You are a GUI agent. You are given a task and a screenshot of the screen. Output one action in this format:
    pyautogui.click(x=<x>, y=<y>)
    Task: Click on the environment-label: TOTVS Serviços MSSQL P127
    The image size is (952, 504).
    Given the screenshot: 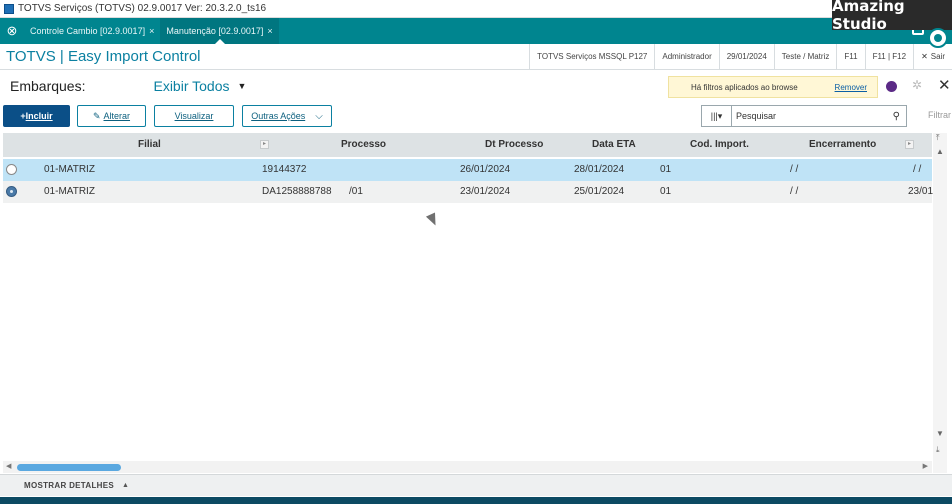 What is the action you would take?
    pyautogui.click(x=591, y=56)
    